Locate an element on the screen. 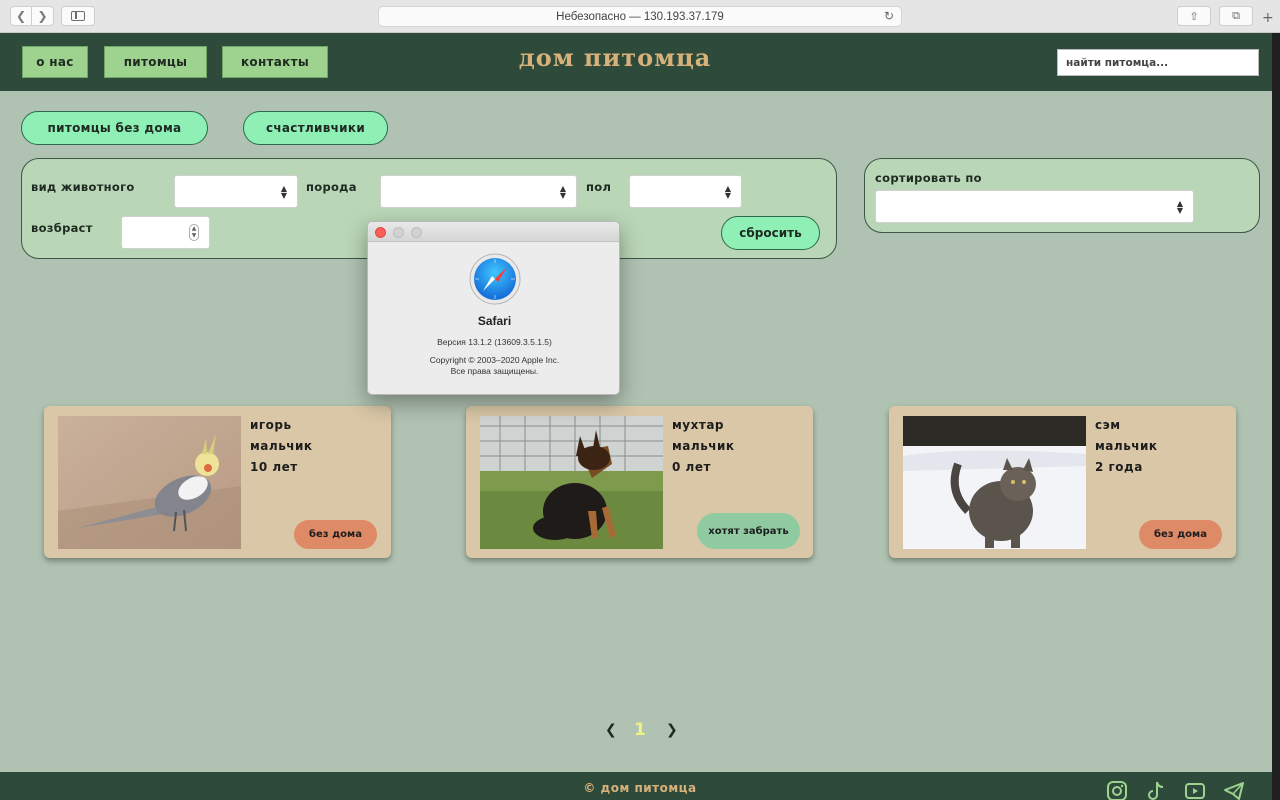 This screenshot has height=800, width=1280. sidebar-toggle-button is located at coordinates (78, 16).